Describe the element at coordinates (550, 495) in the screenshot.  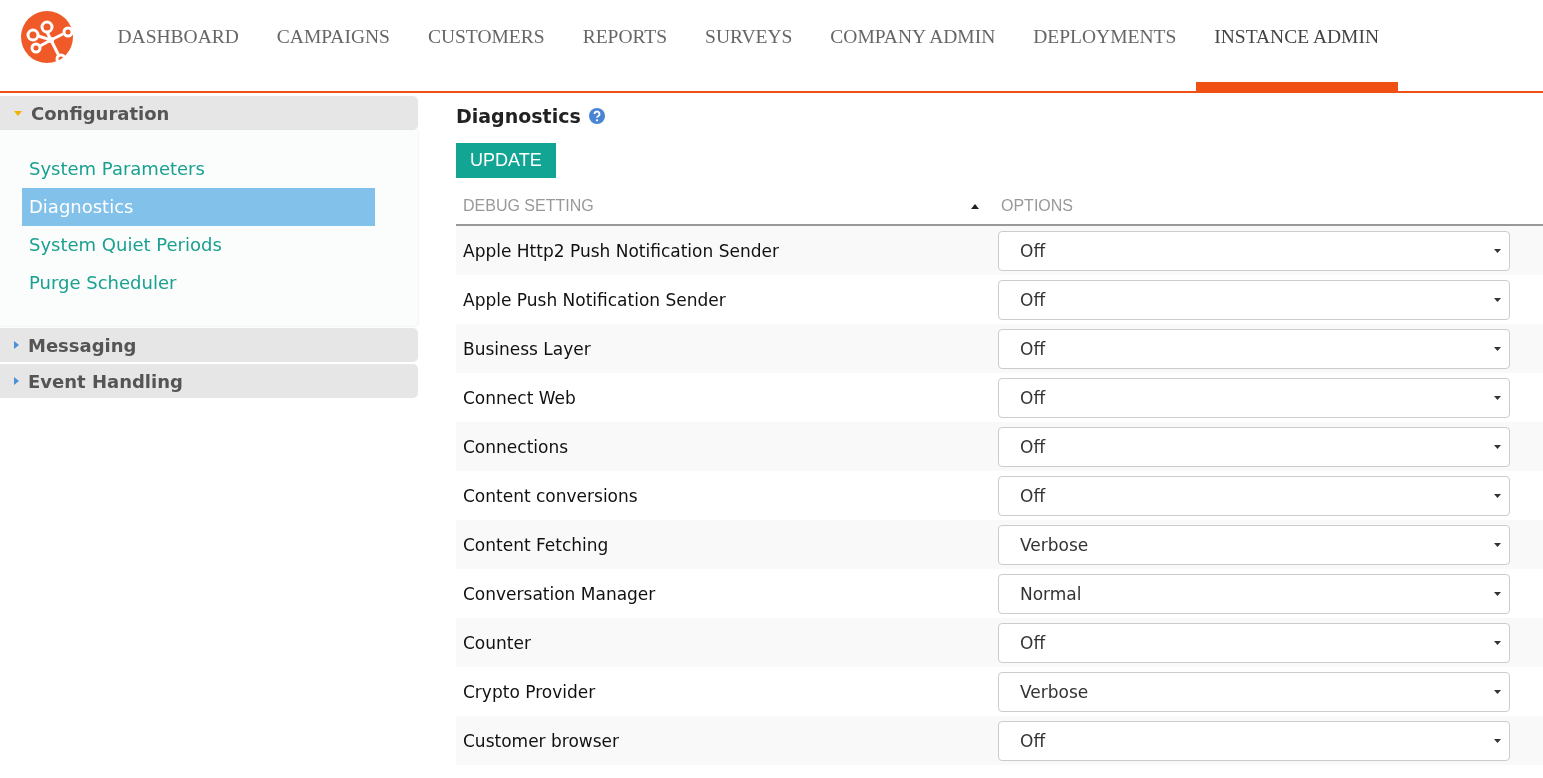
I see `table-cell: Content conversions` at that location.